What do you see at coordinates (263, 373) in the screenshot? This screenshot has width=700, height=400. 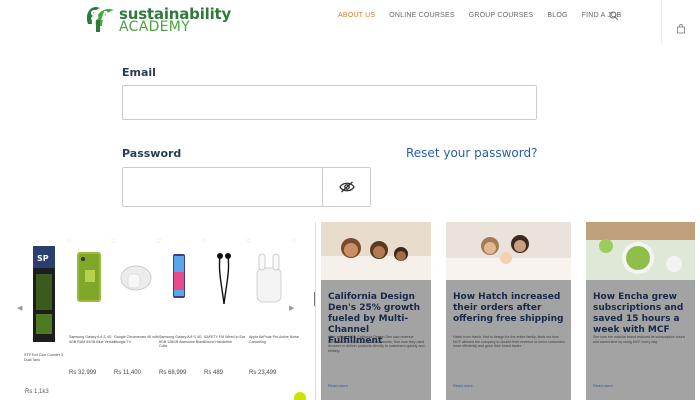 I see `product-price: Rs 23,499` at bounding box center [263, 373].